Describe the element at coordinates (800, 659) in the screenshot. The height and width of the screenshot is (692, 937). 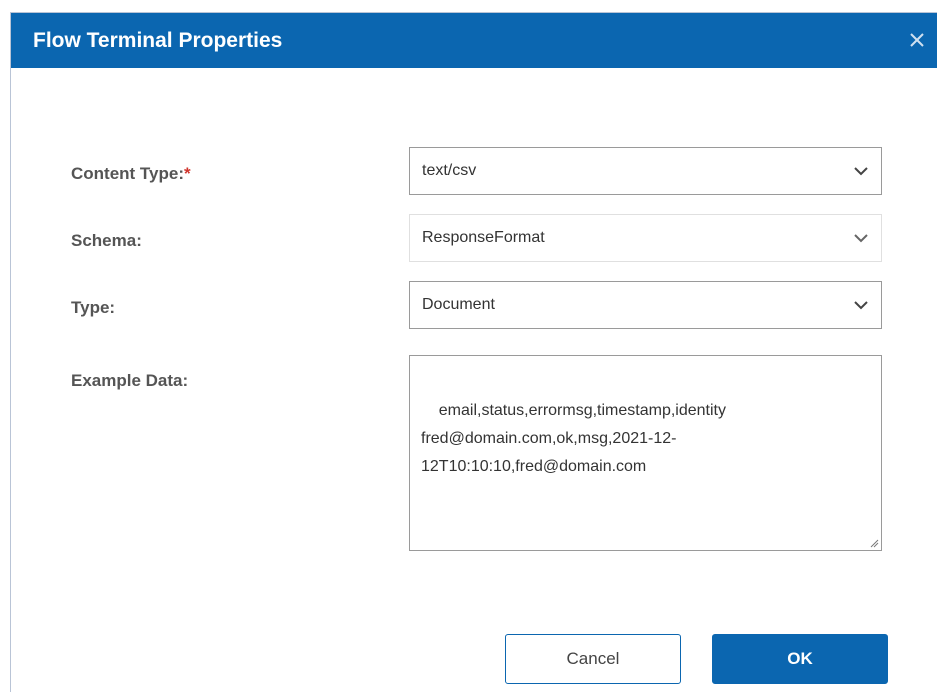
I see `ok-button: OK` at that location.